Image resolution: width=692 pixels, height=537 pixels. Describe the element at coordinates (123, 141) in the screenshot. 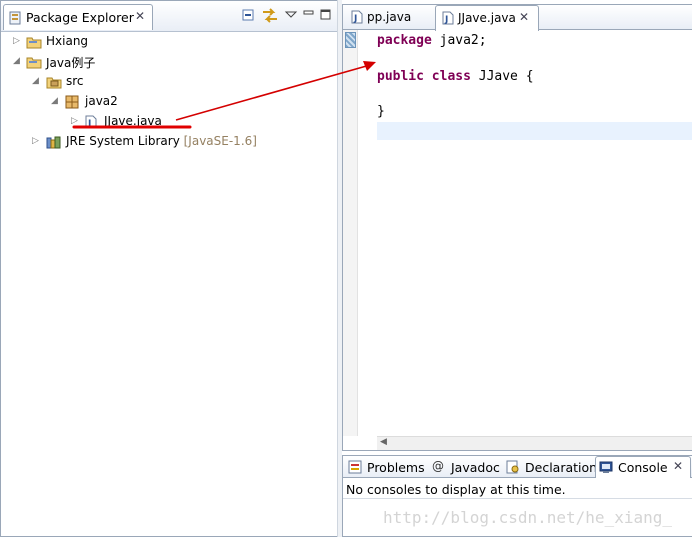

I see `library-name: JRE System Library` at that location.